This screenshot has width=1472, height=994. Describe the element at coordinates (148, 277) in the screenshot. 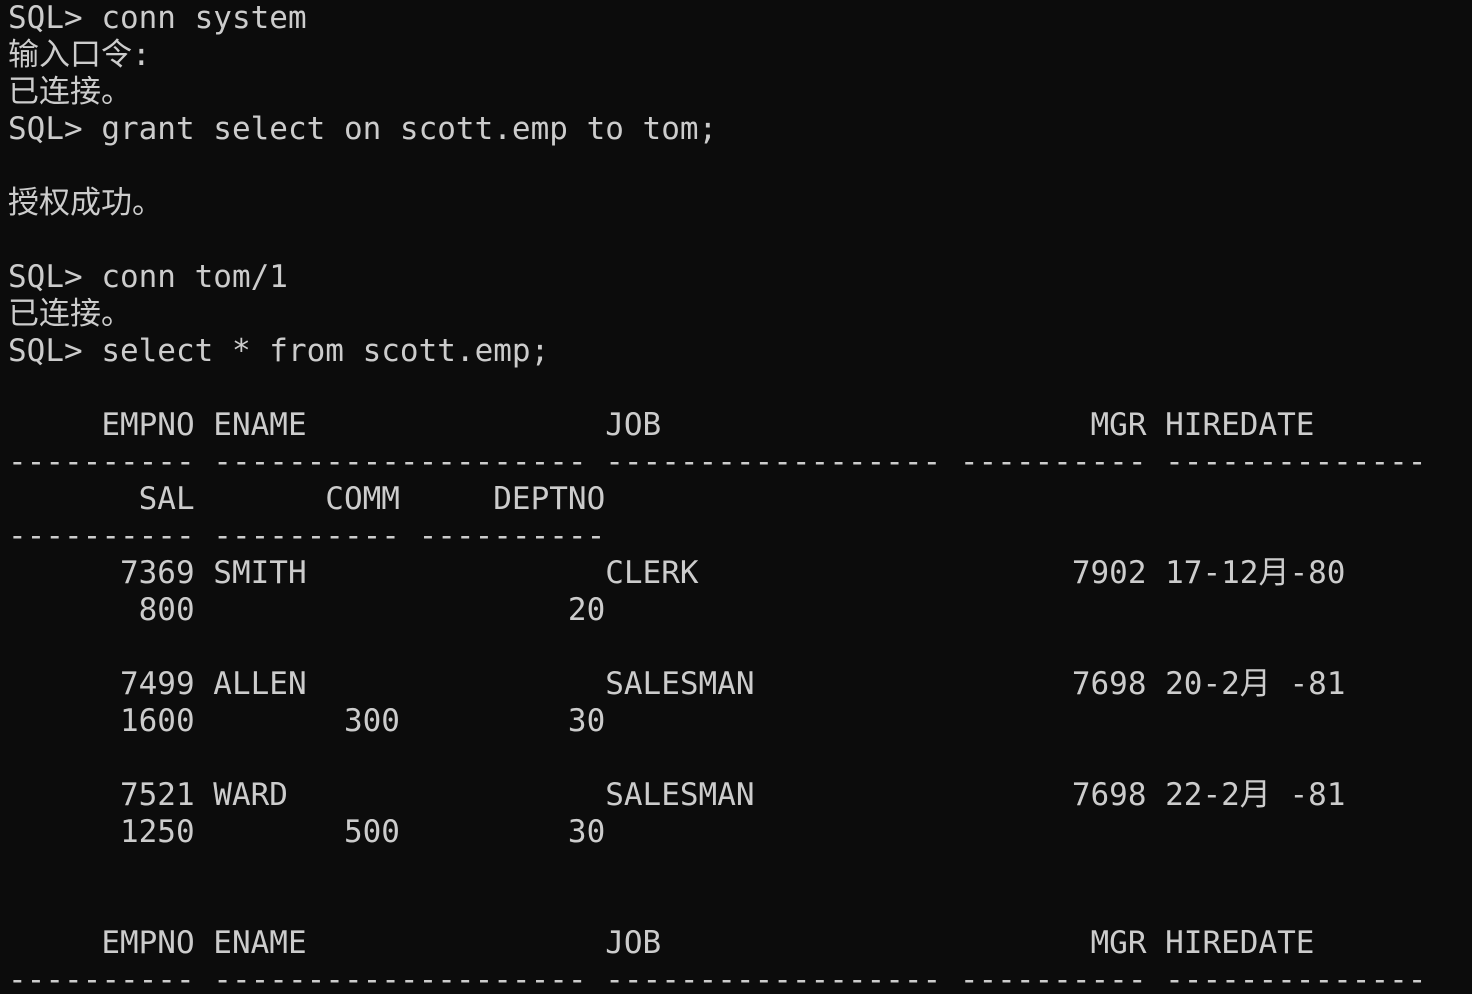

I see `terminal-line: SQL> conn tom/1` at that location.